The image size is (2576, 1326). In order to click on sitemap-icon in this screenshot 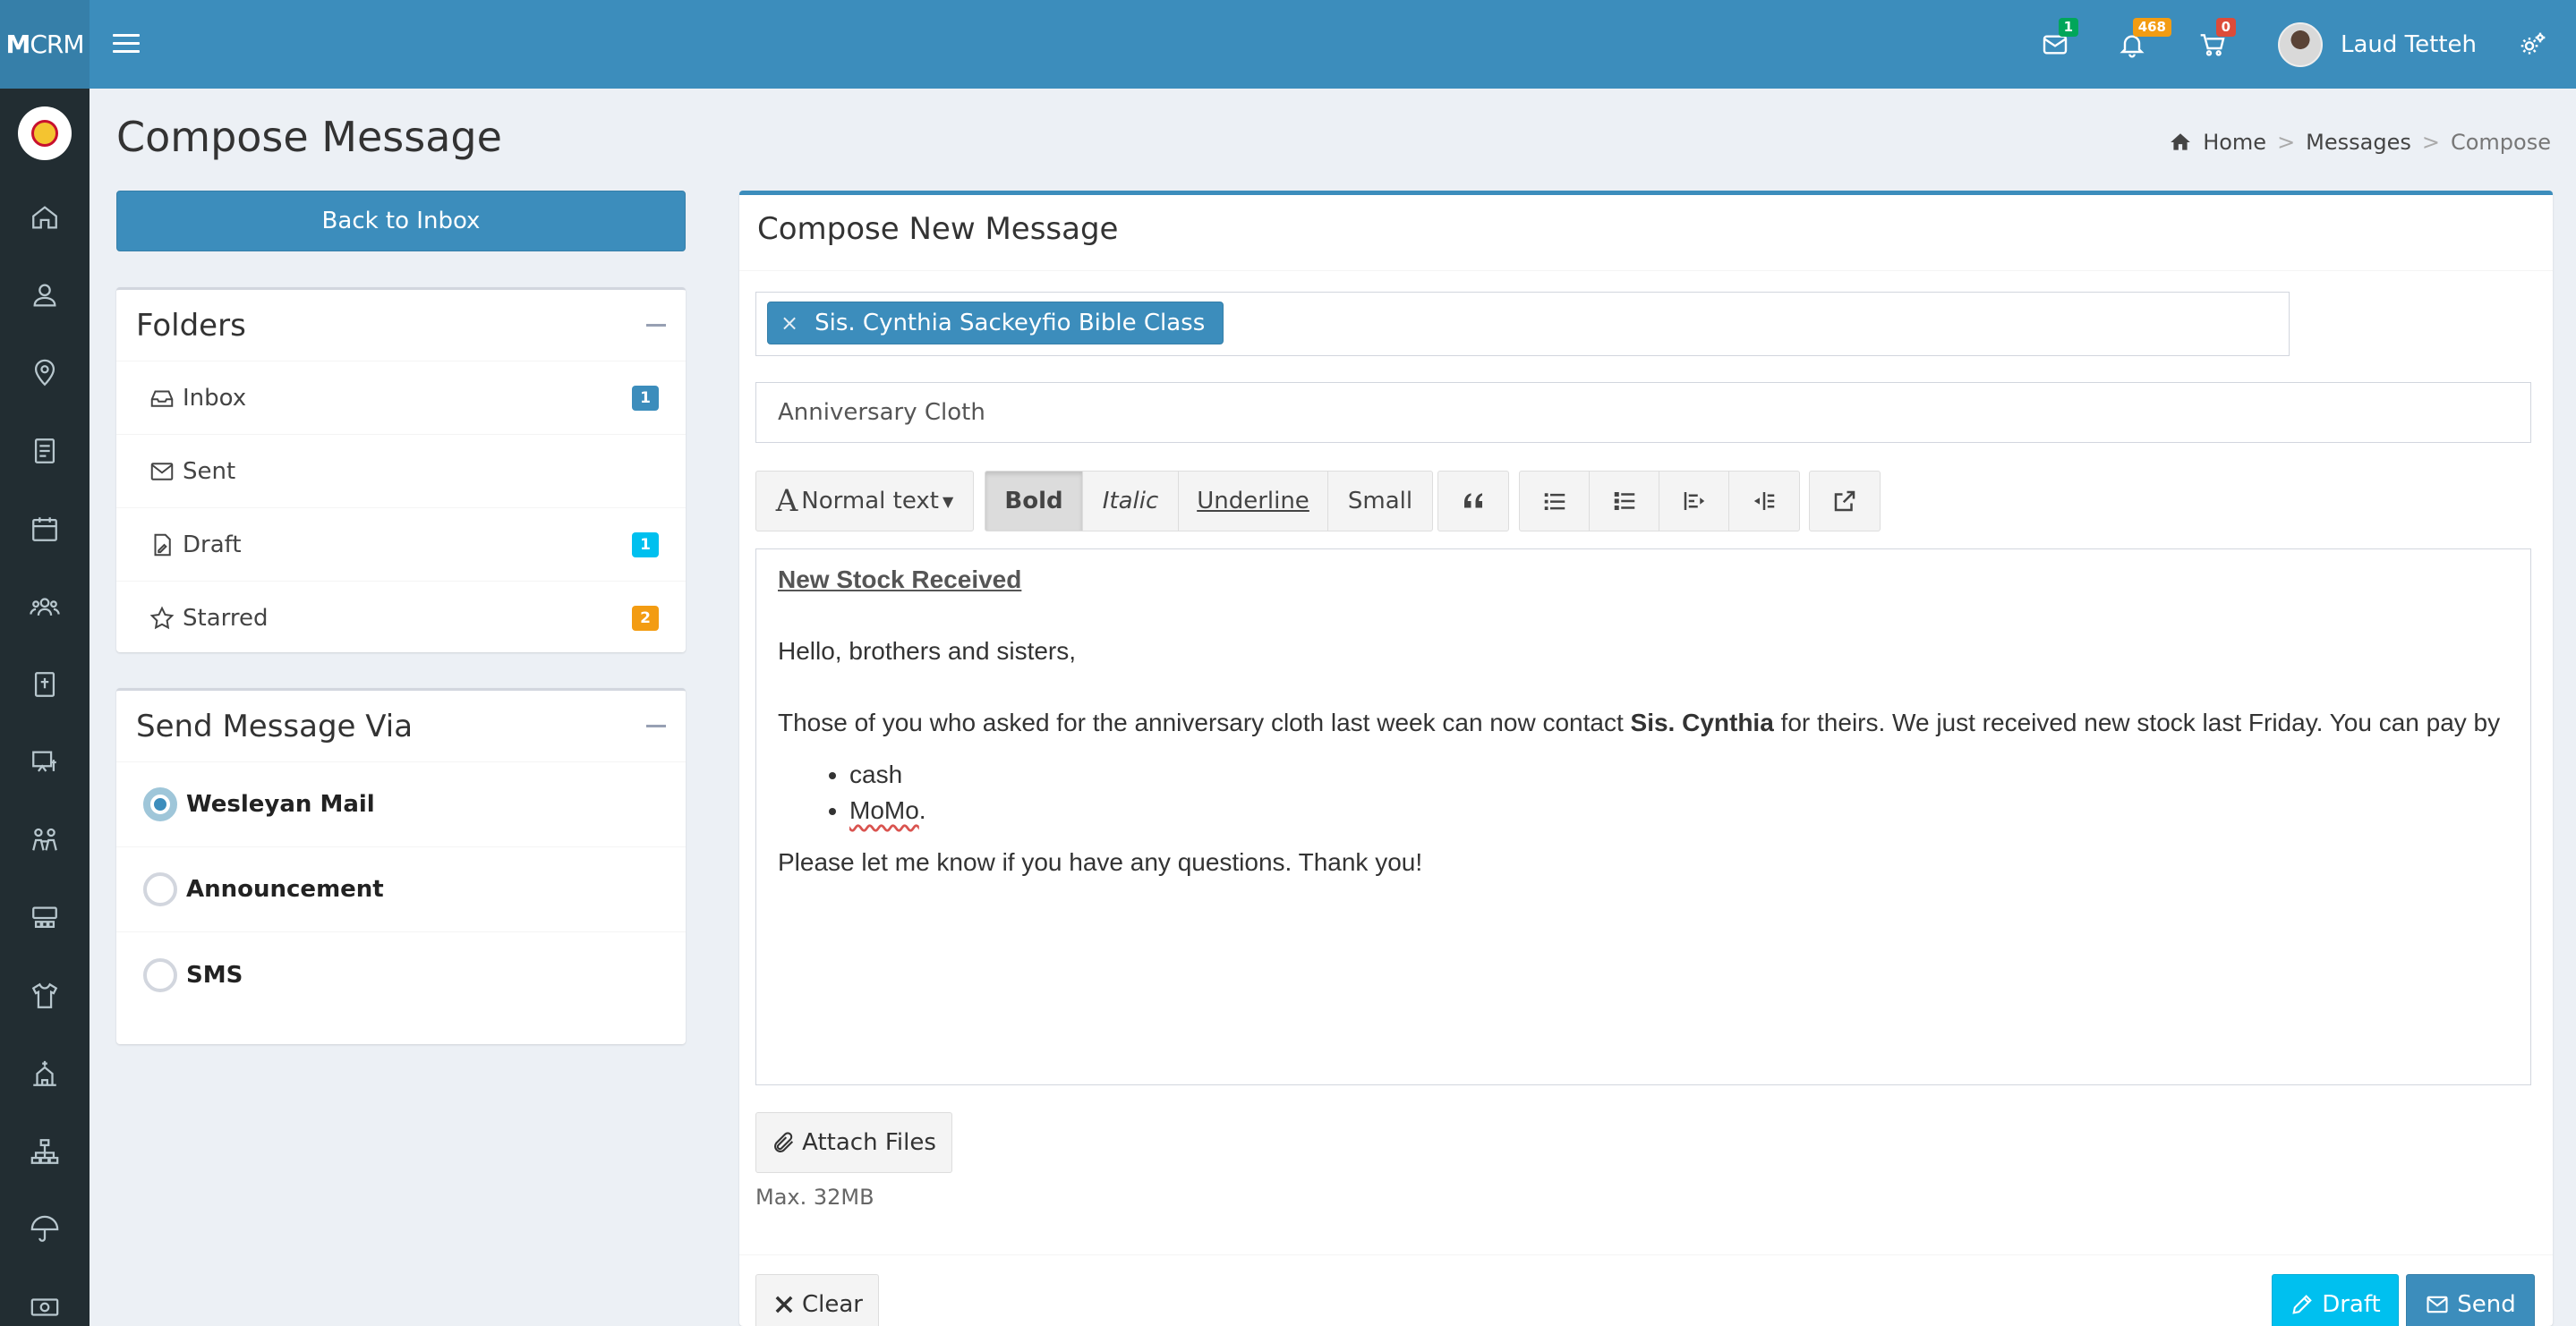, I will do `click(44, 1151)`.